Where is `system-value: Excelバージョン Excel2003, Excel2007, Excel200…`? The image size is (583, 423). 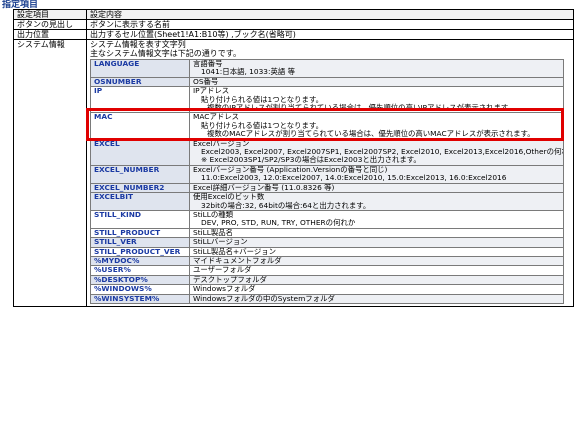
system-value: Excelバージョン Excel2003, Excel2007, Excel200… is located at coordinates (376, 152).